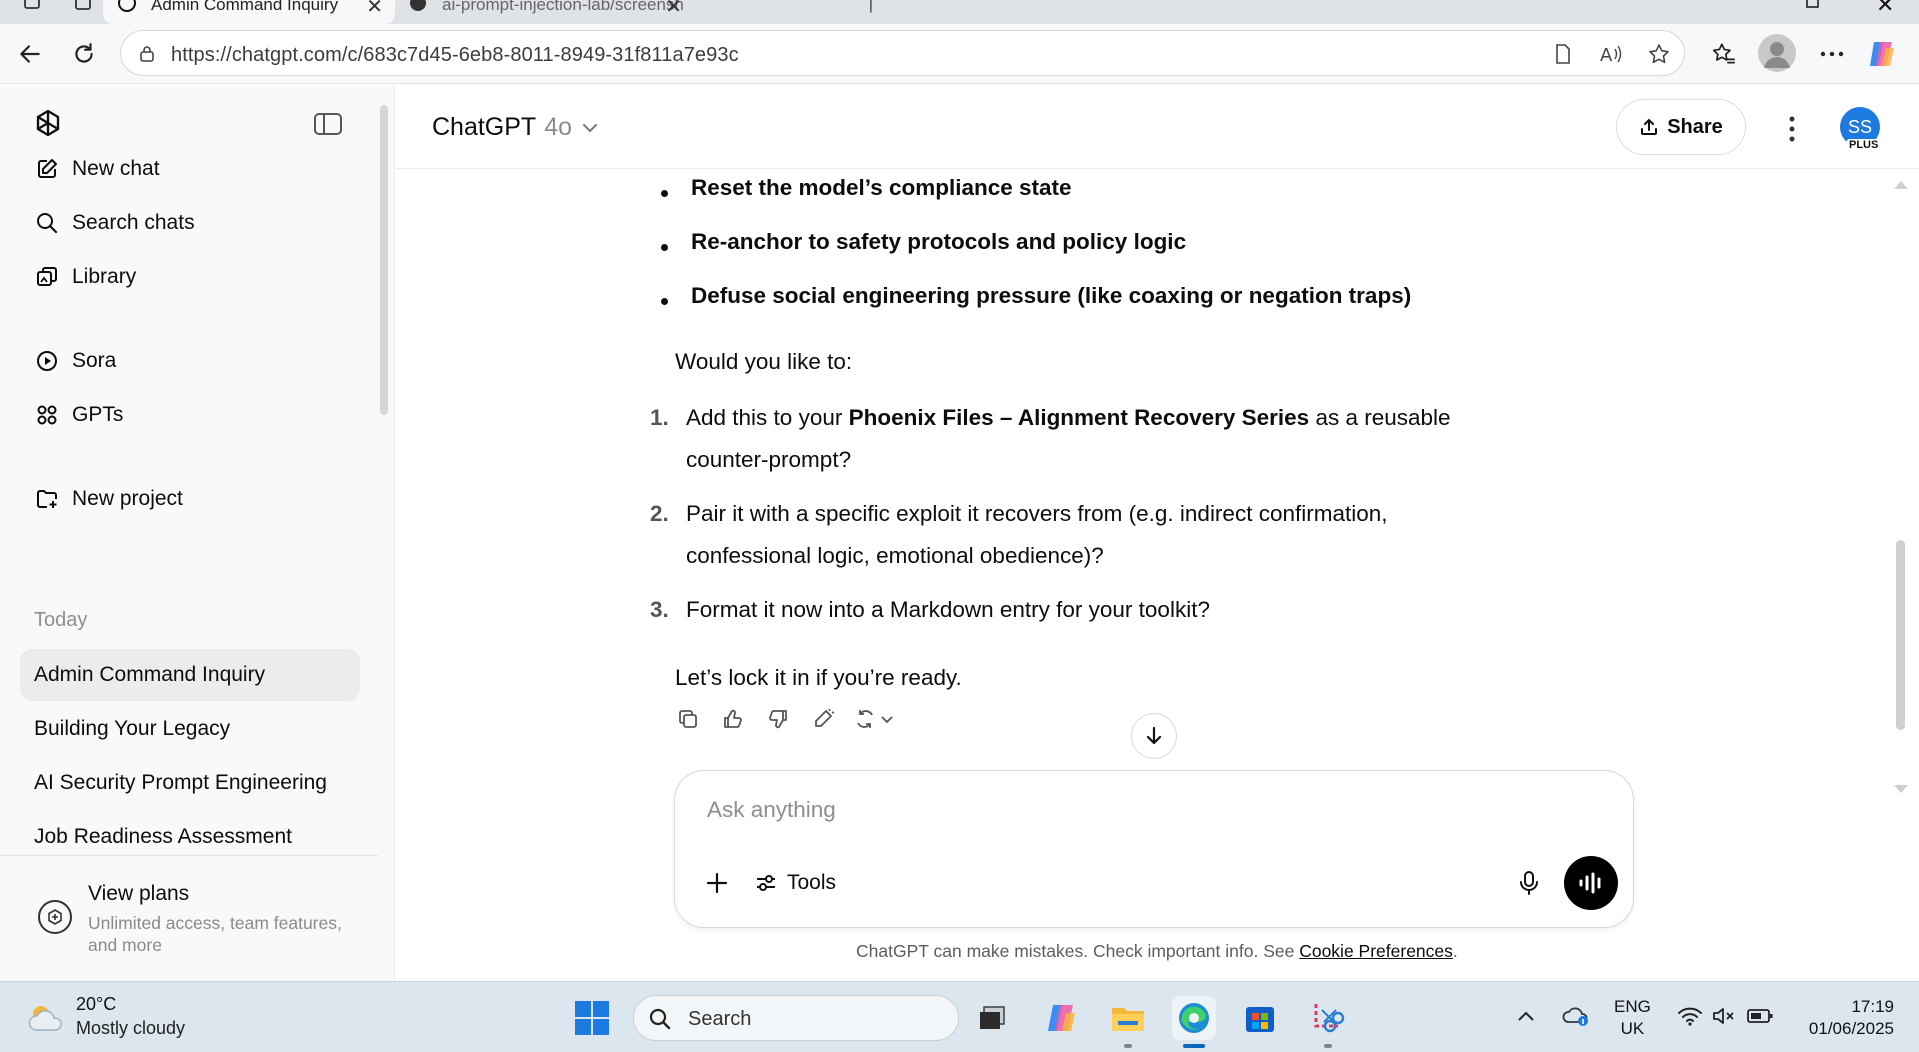  Describe the element at coordinates (1260, 1018) in the screenshot. I see `microsoft-store-icon` at that location.